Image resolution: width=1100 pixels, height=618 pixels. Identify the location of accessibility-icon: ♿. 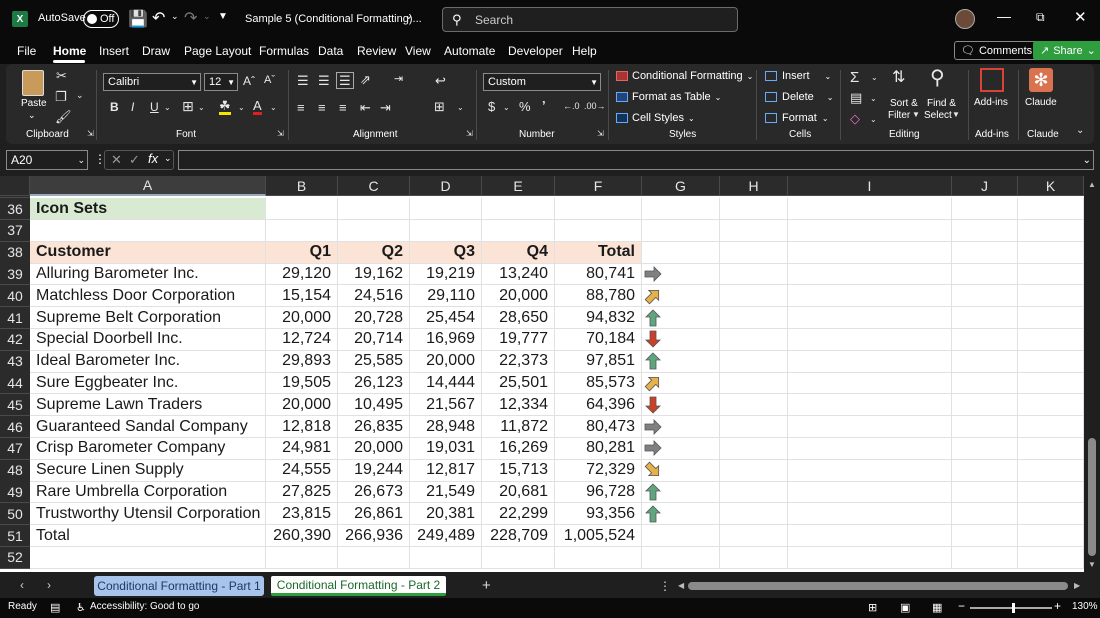
(81, 607).